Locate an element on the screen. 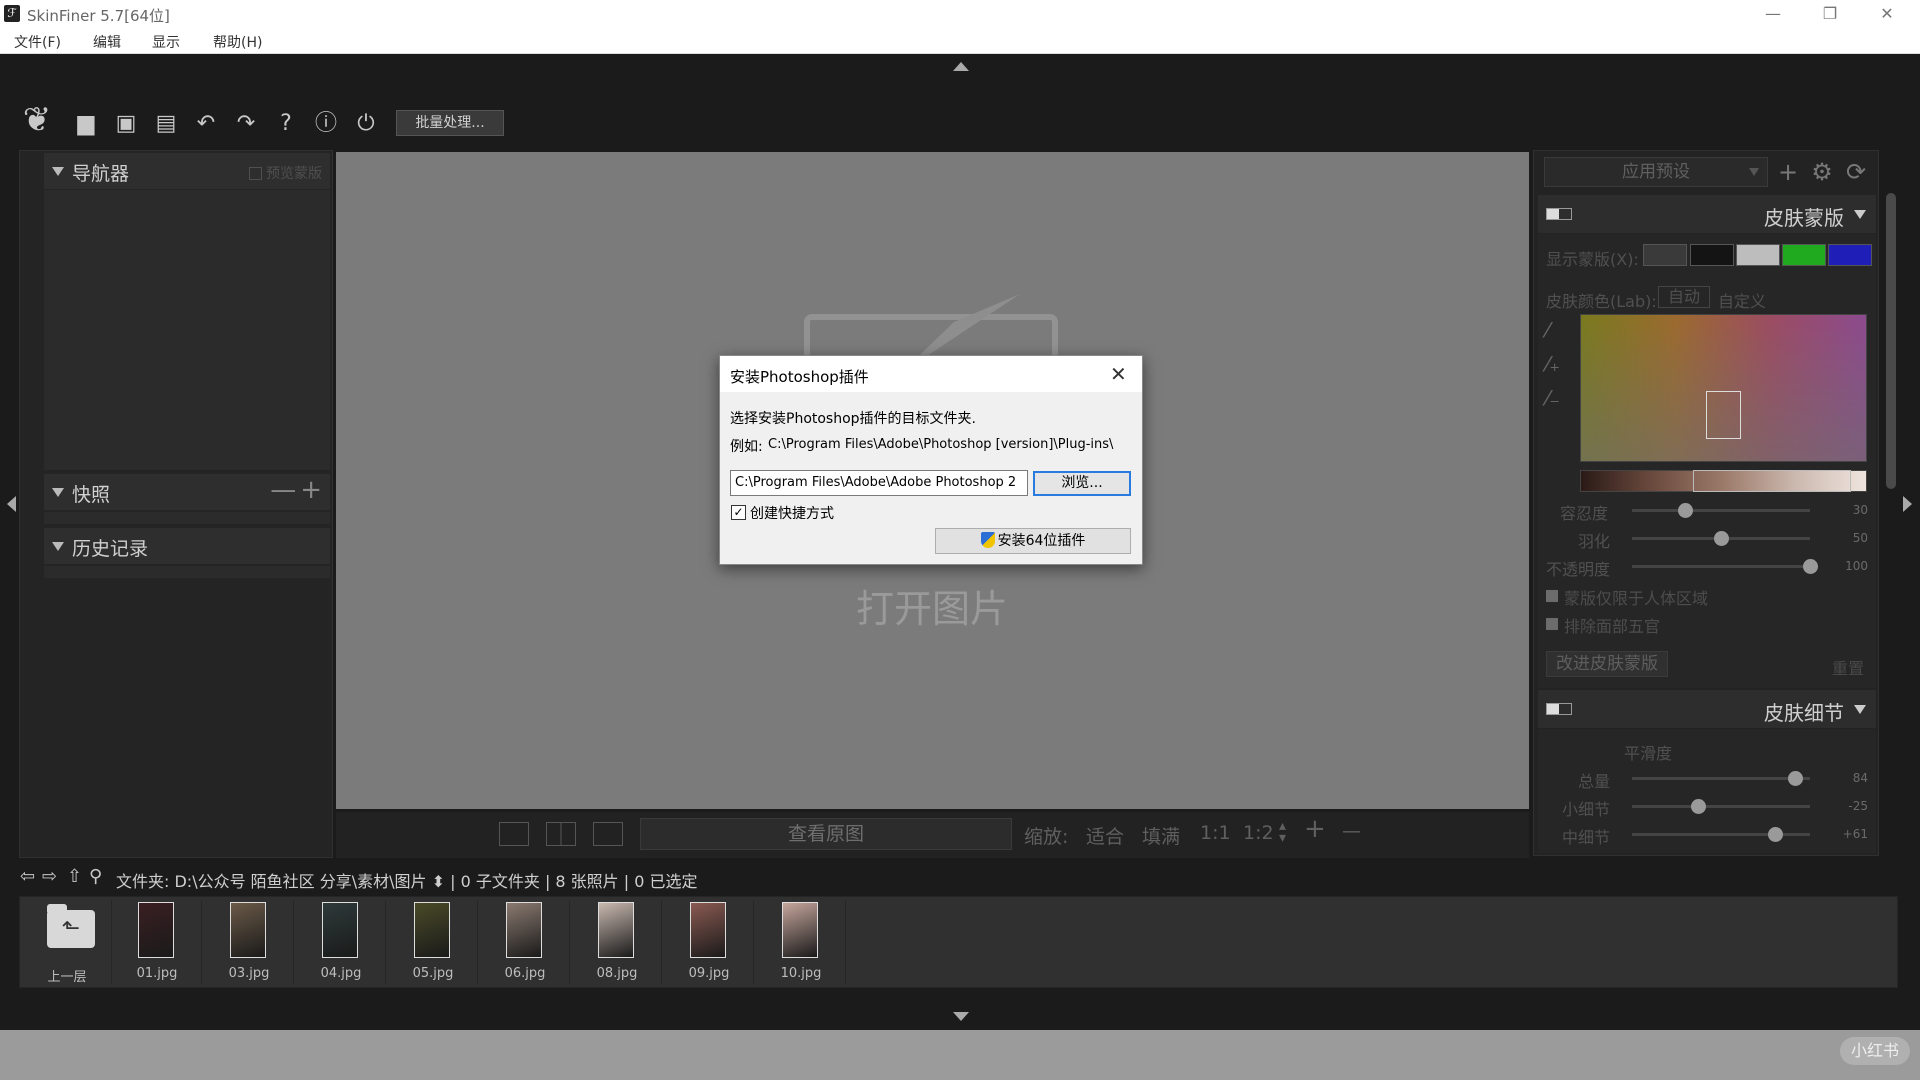  close-window-button: ✕ is located at coordinates (1887, 14).